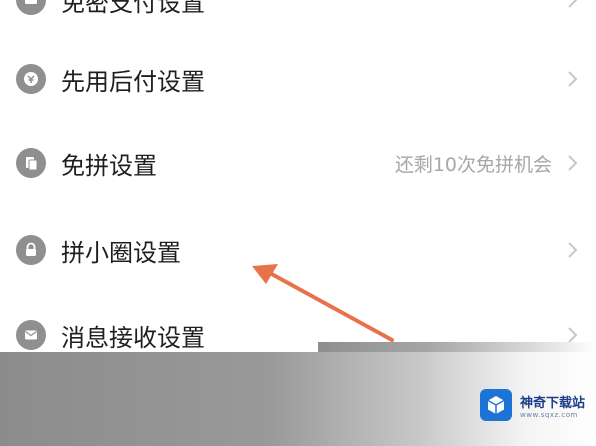 The width and height of the screenshot is (596, 446). Describe the element at coordinates (133, 81) in the screenshot. I see `settings-item-label: 先用后付设置` at that location.